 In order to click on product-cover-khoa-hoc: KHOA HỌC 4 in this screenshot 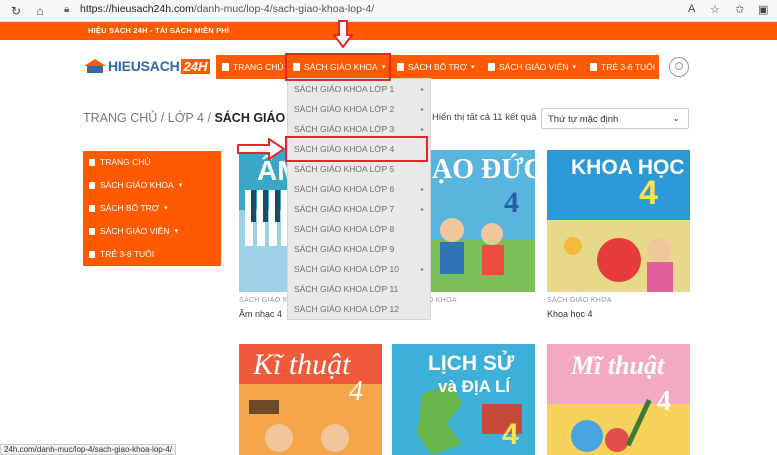, I will do `click(618, 221)`.